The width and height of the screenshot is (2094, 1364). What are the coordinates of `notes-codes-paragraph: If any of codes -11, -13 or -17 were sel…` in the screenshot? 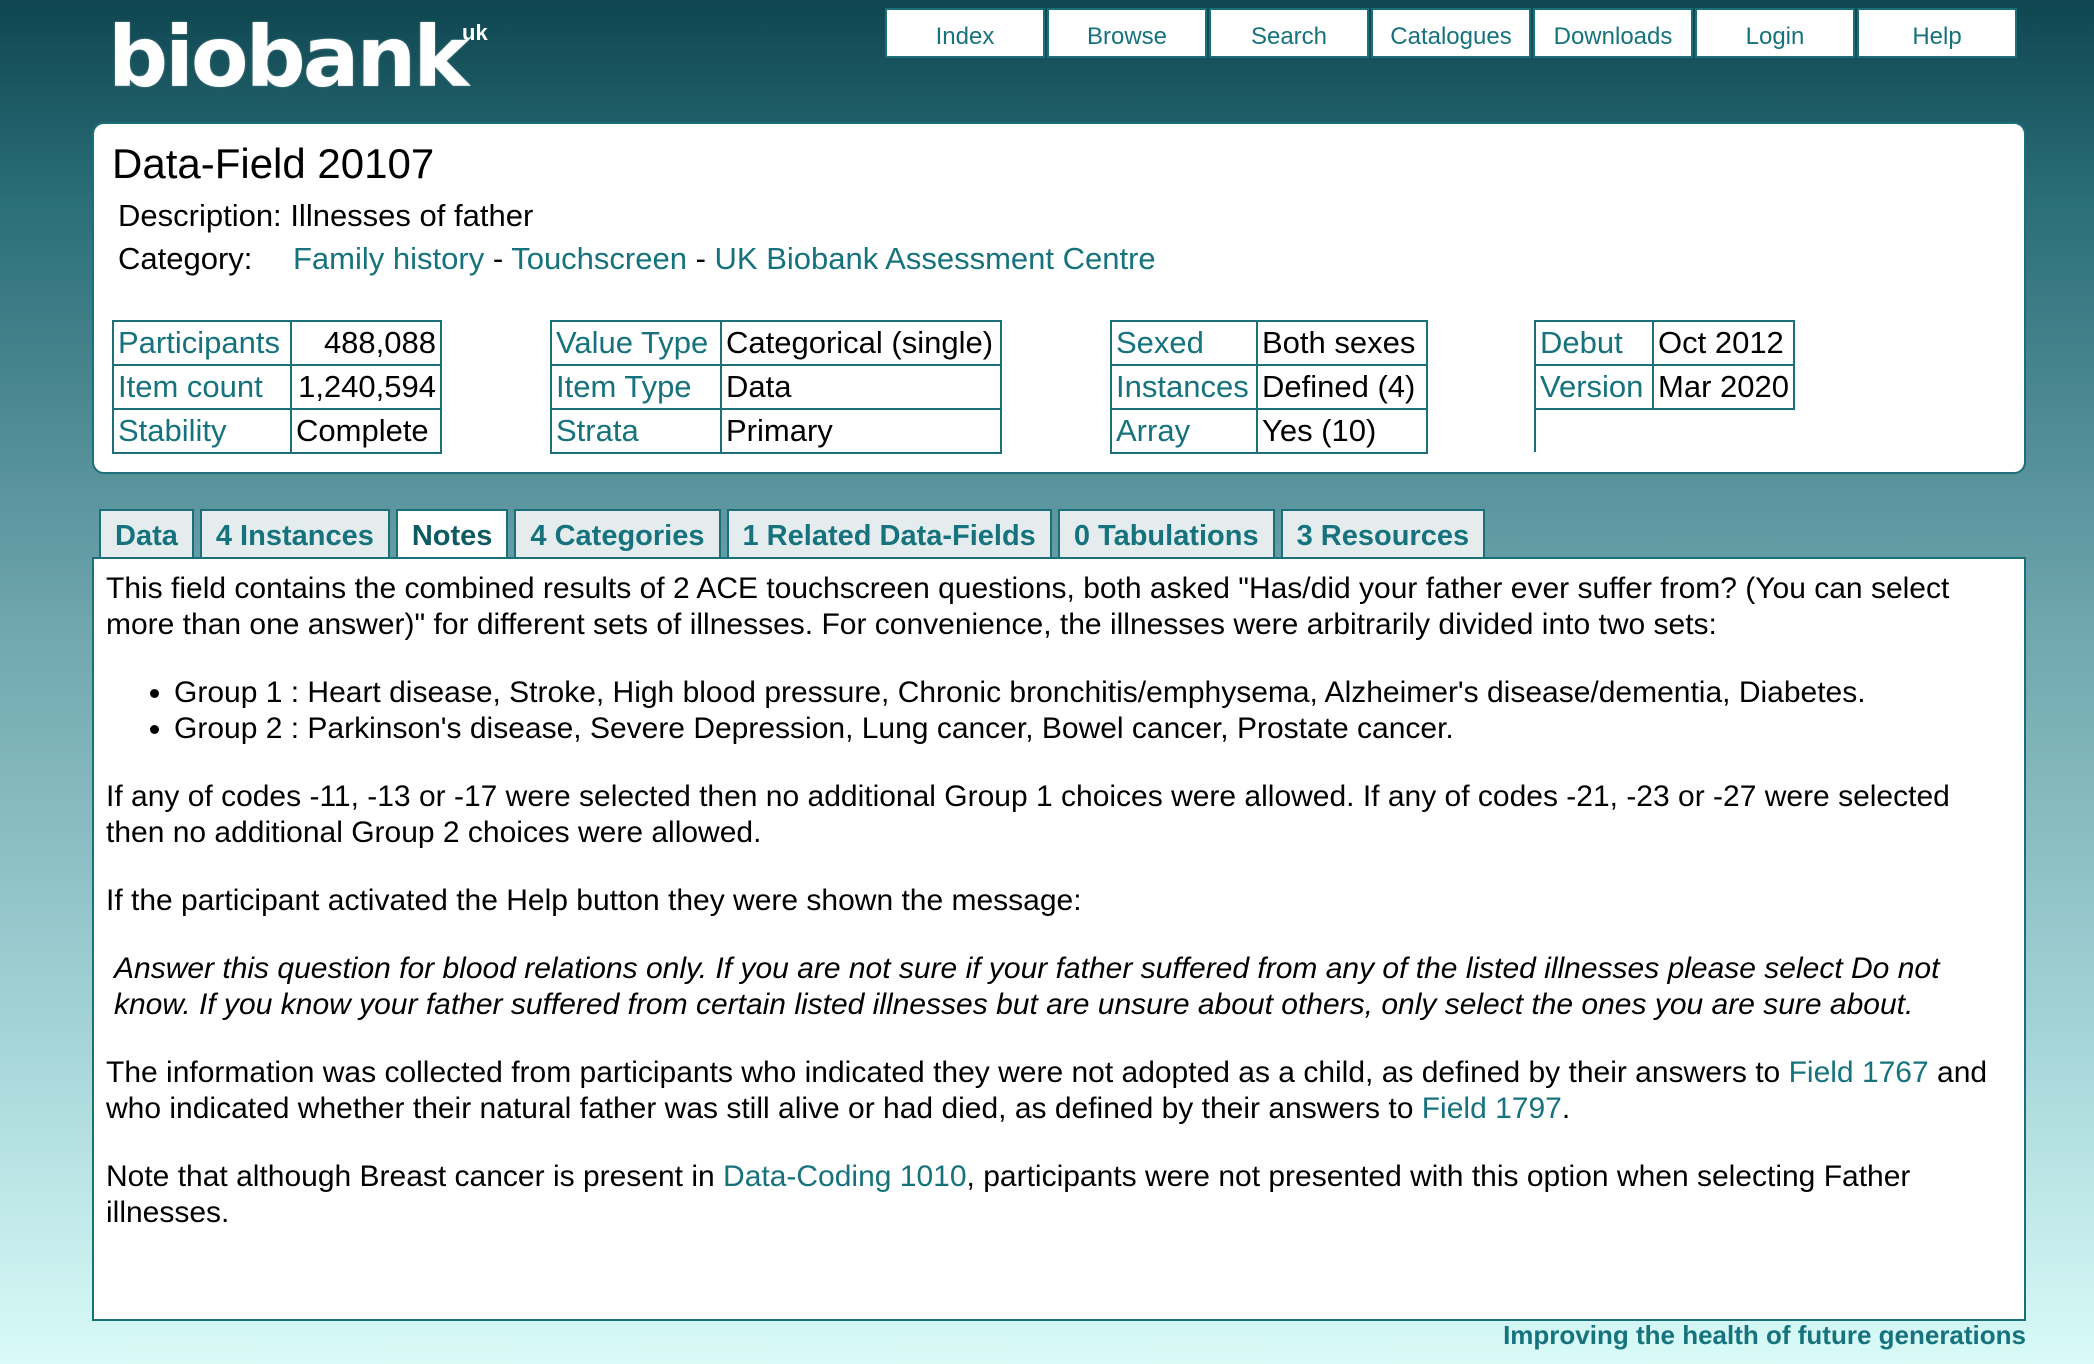 It's located at (1028, 814).